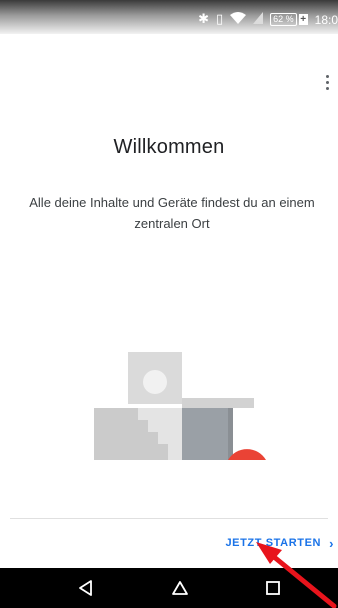 The image size is (338, 608). What do you see at coordinates (327, 82) in the screenshot?
I see `more-vert-icon` at bounding box center [327, 82].